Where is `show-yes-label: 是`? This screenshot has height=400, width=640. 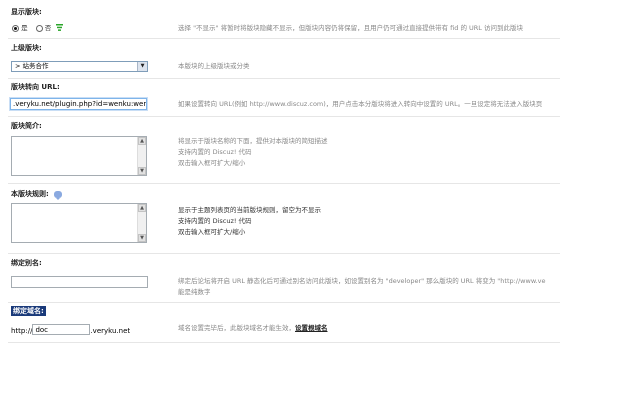 show-yes-label: 是 is located at coordinates (24, 28).